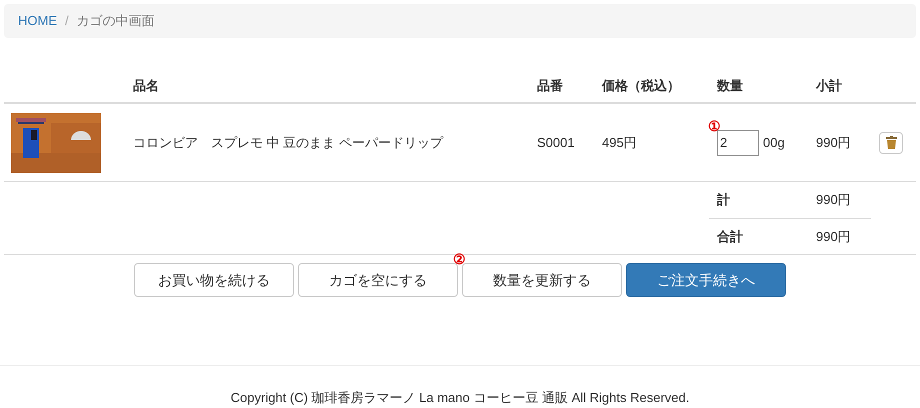 The image size is (920, 408). I want to click on annotation-marker: ②, so click(459, 259).